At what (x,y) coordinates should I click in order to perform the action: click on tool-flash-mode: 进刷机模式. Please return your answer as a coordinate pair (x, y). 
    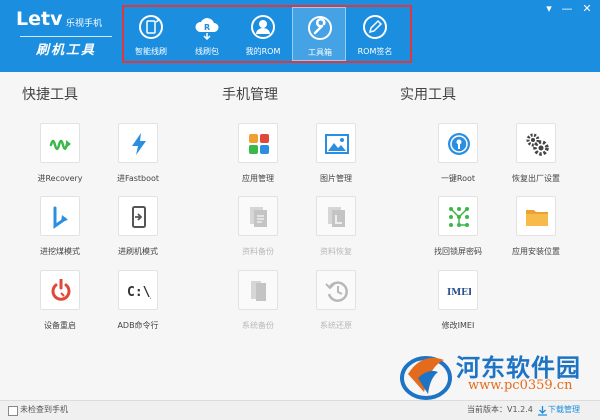
    Looking at the image, I should click on (138, 233).